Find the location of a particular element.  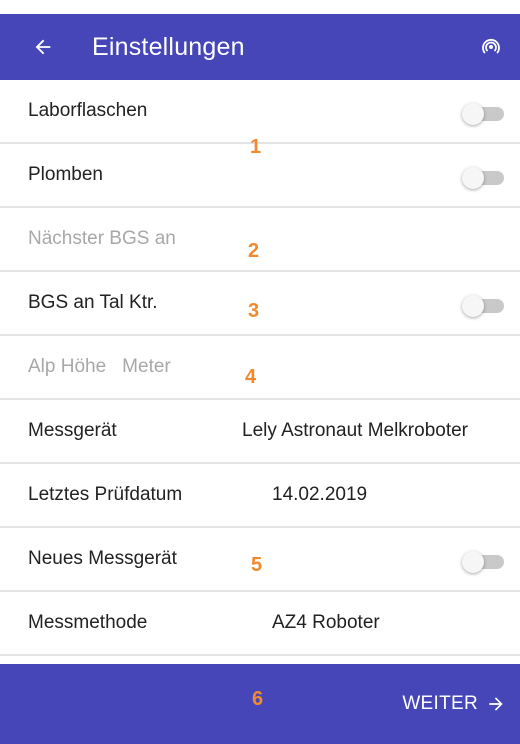

nfc-button is located at coordinates (491, 47).